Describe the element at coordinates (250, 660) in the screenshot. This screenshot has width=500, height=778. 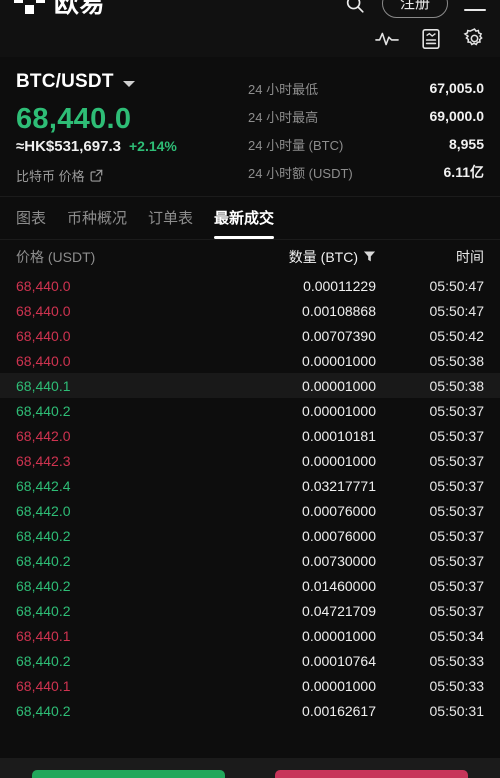
I see `table-row: 68,440.2 0.00010764 05:50:33` at that location.